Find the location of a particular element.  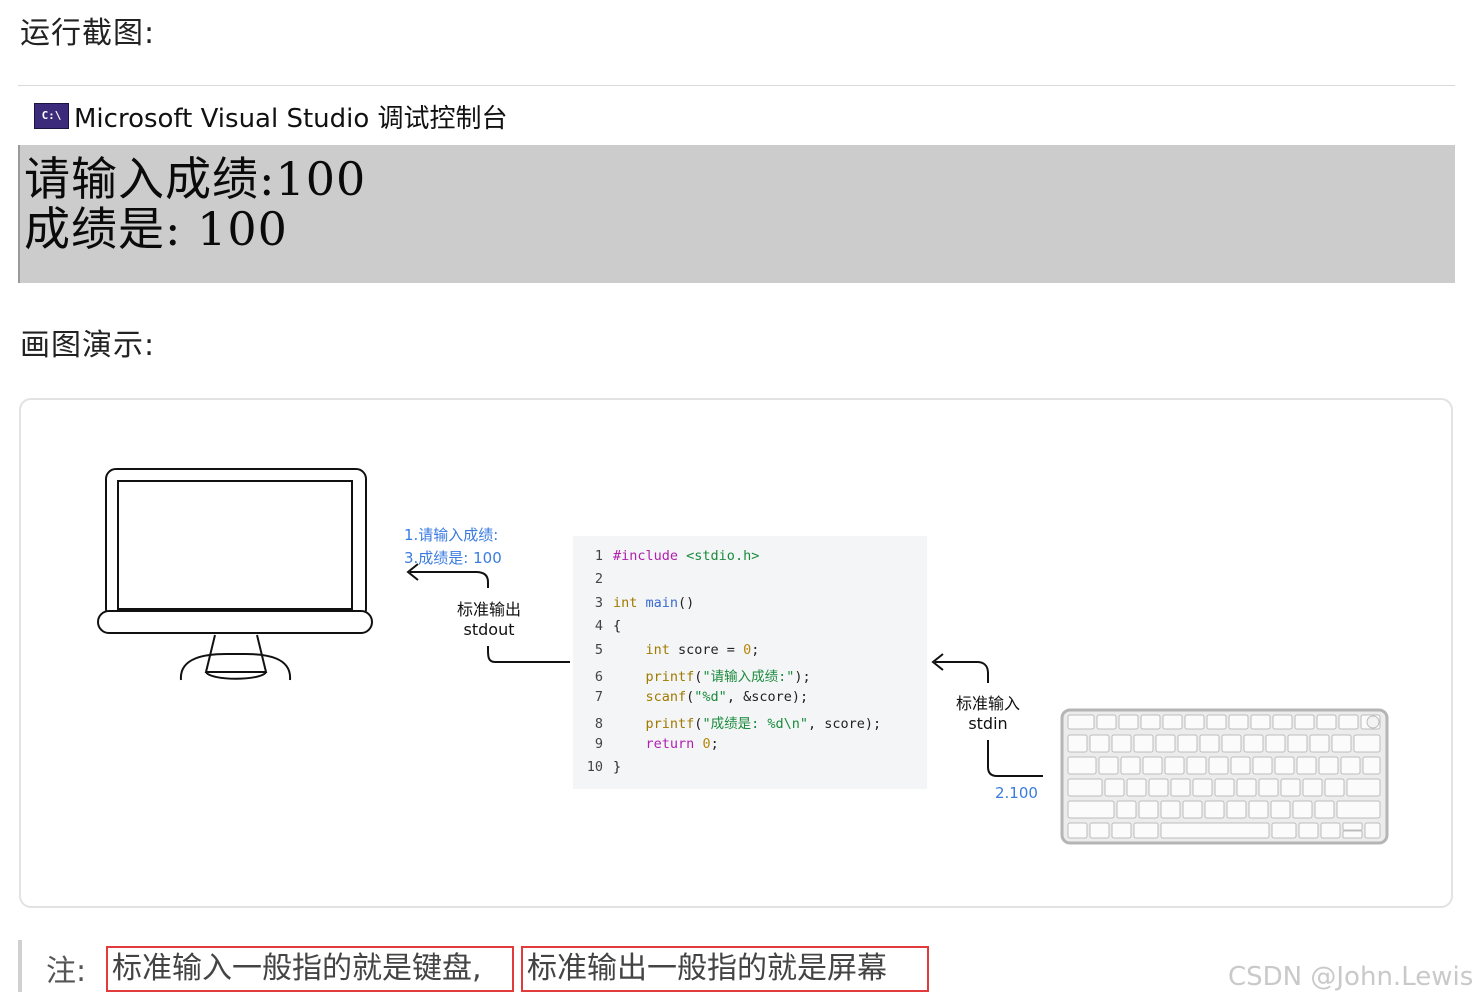

code-line-9: 9 return 0; is located at coordinates (656, 744).